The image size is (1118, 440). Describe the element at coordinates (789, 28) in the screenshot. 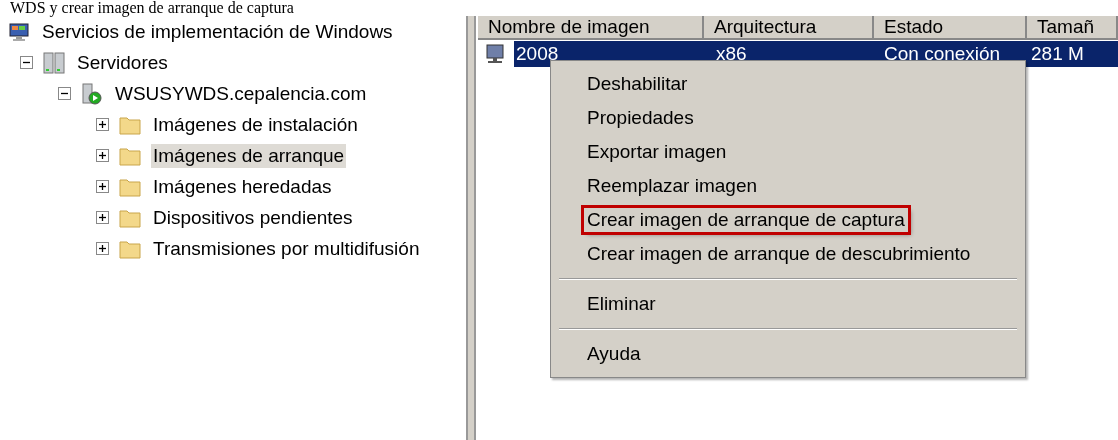

I see `column-header: Arquitectura` at that location.